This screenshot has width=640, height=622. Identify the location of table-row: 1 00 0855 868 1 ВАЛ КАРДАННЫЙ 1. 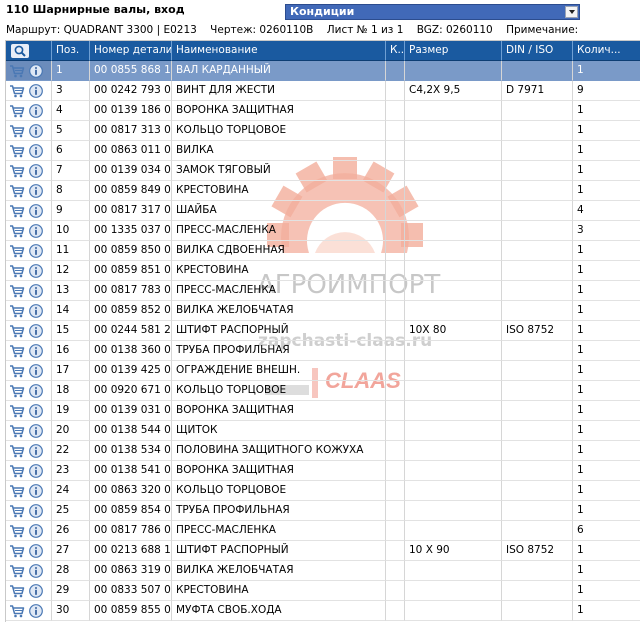
(323, 71).